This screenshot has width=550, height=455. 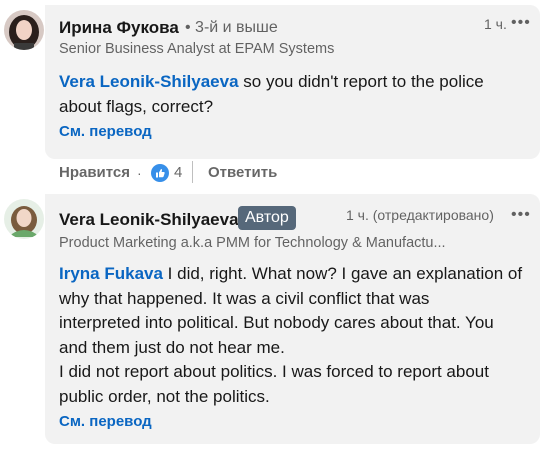 I want to click on comment-author-name: Ирина Фукова, so click(x=119, y=28).